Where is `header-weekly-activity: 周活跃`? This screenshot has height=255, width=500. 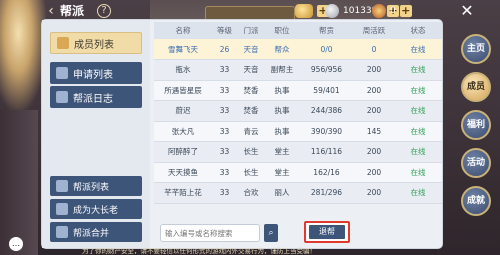
header-weekly-activity: 周活跃 is located at coordinates (374, 30).